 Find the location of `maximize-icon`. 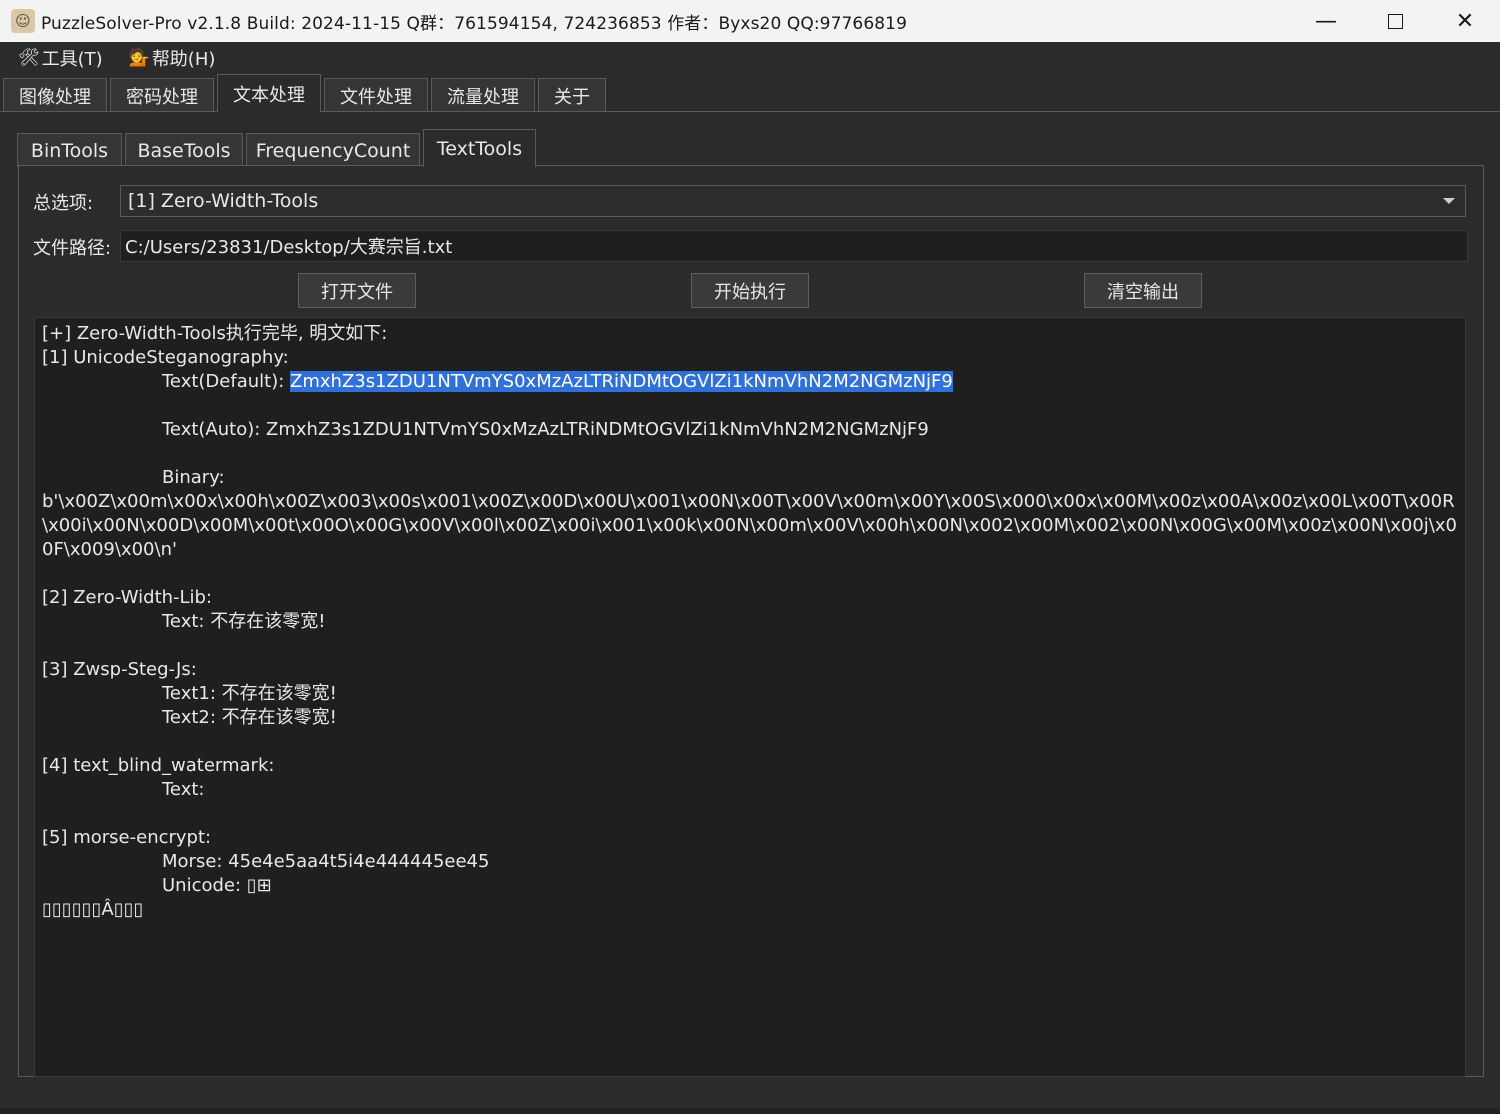

maximize-icon is located at coordinates (1395, 21).